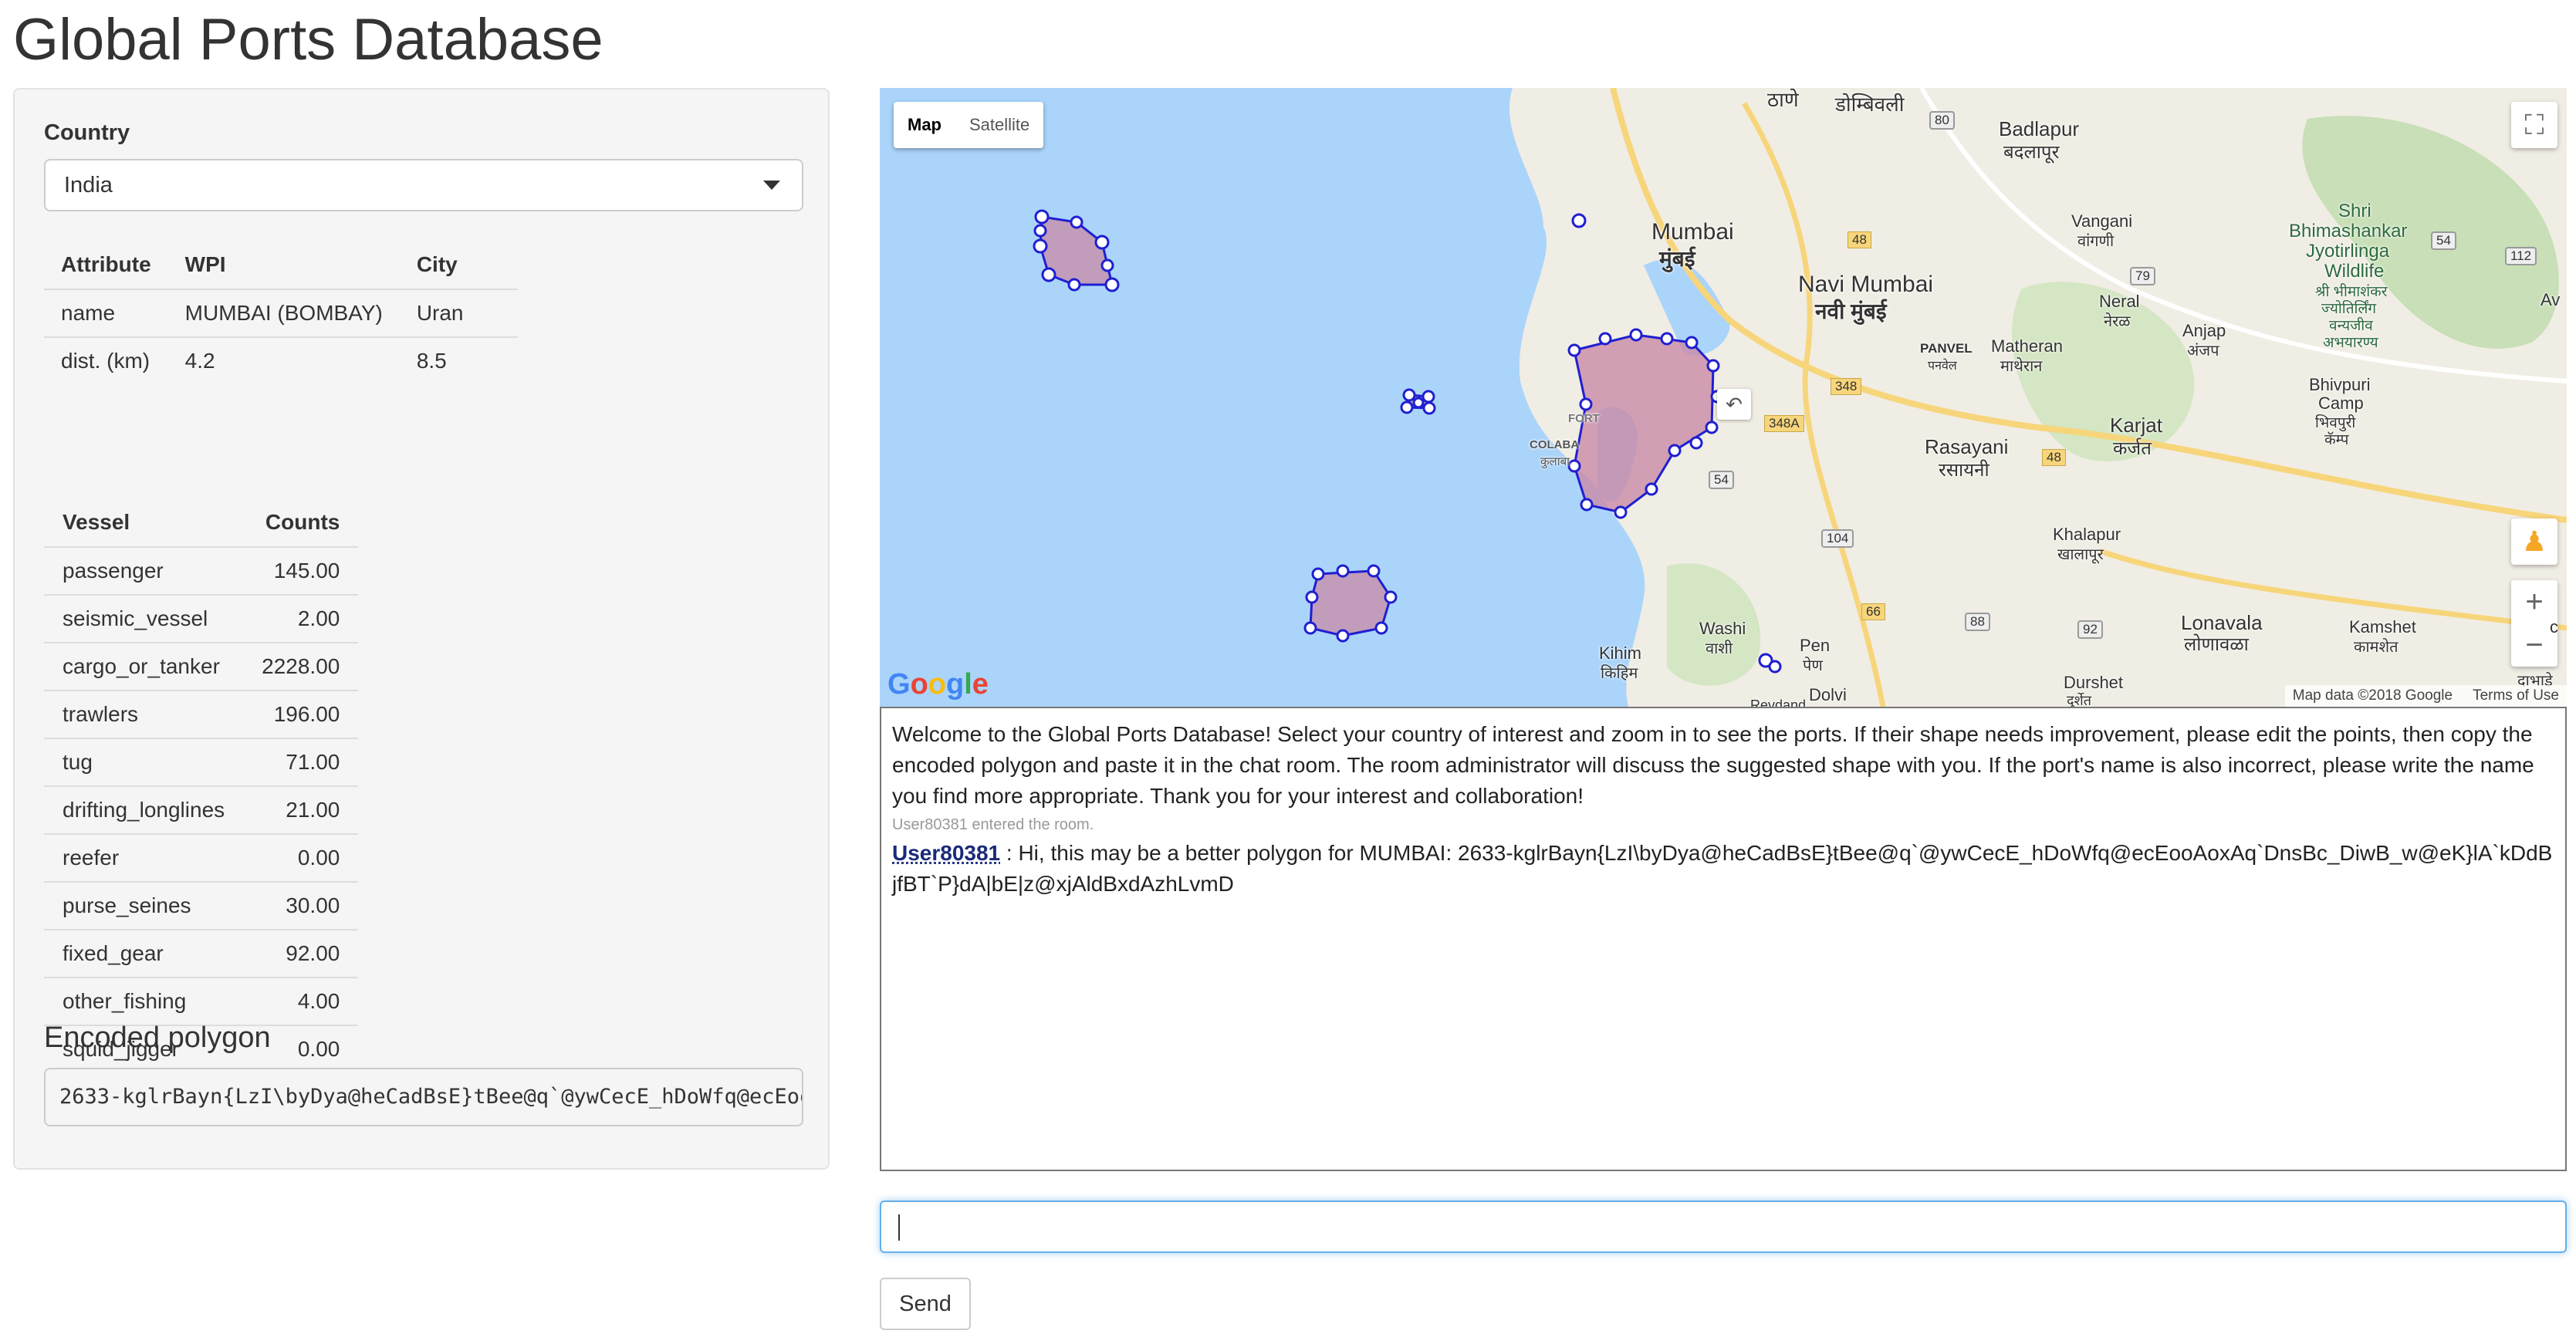 The image size is (2576, 1344). I want to click on place-label: अंजप, so click(2203, 351).